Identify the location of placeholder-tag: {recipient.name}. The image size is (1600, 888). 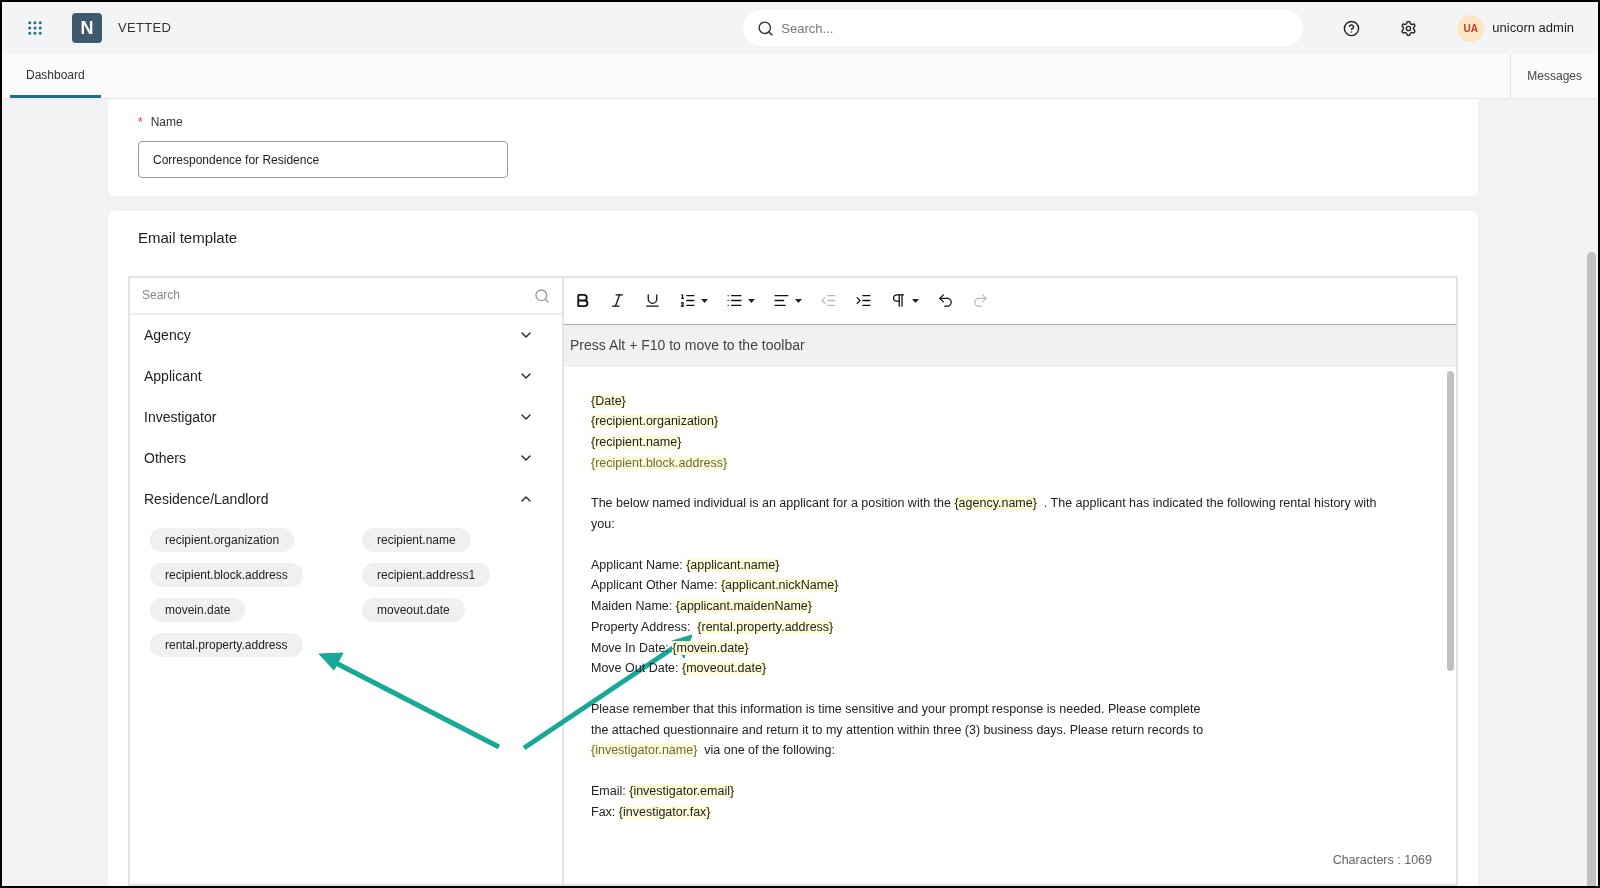
(636, 441).